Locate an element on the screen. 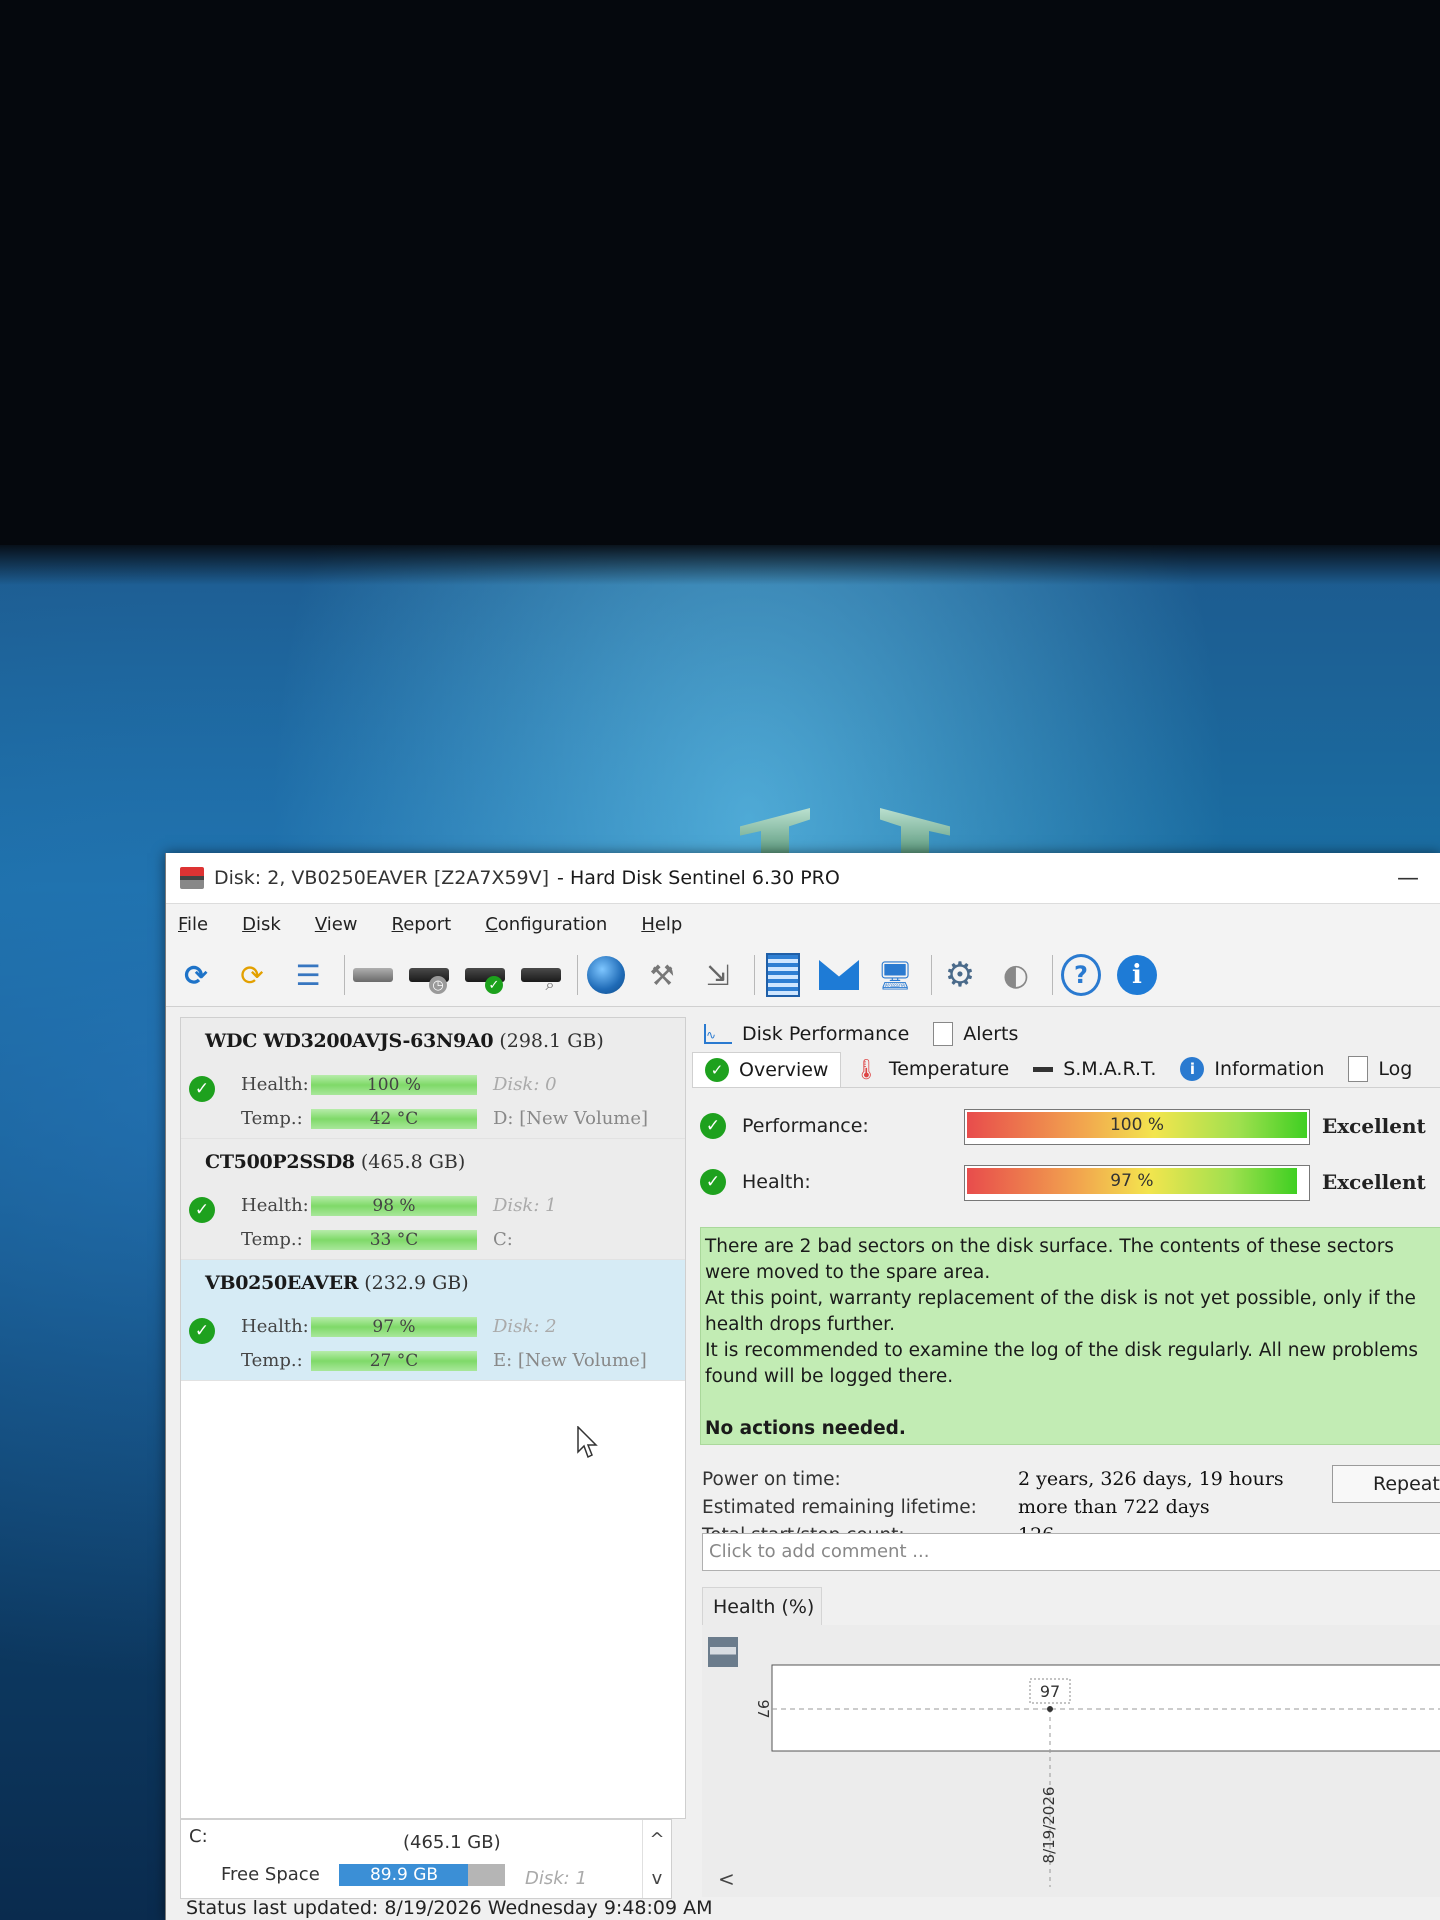 The image size is (1440, 1920). disk-grey-icon is located at coordinates (373, 975).